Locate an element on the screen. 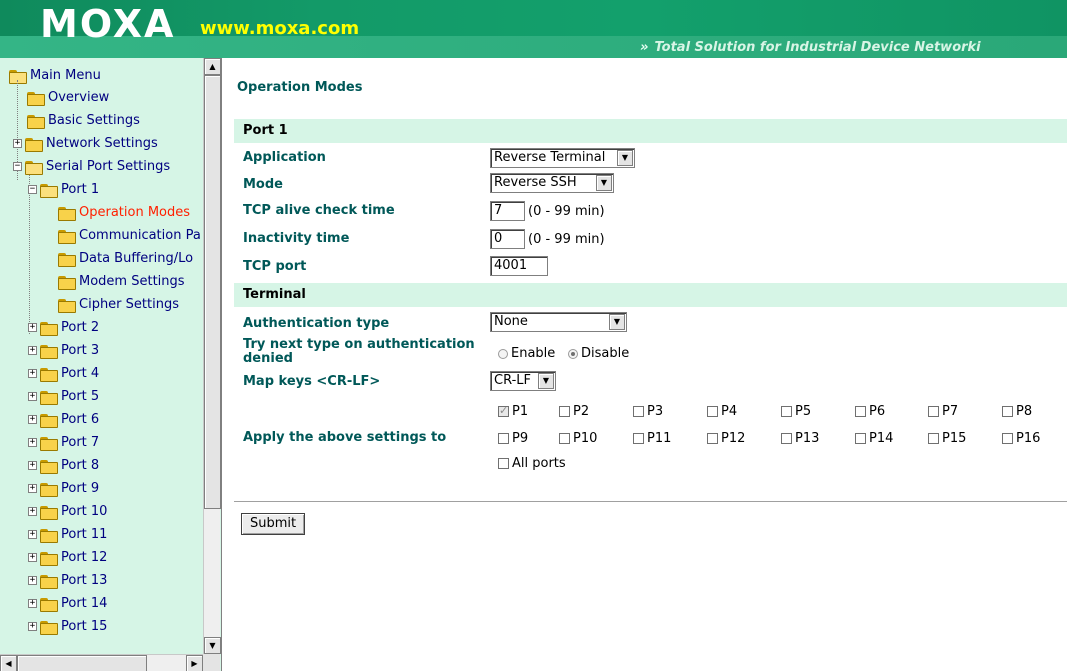  port-checkbox-p11: P11 is located at coordinates (652, 438).